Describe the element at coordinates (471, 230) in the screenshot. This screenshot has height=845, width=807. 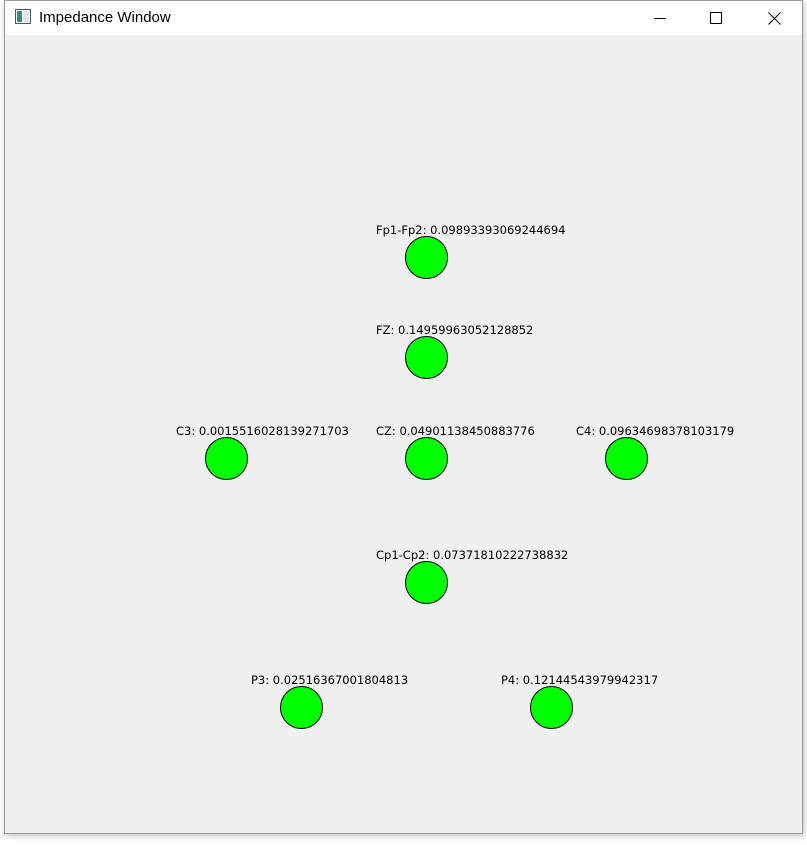
I see `electrode-label: Fp1-Fp2: 0.09893393069244694` at that location.